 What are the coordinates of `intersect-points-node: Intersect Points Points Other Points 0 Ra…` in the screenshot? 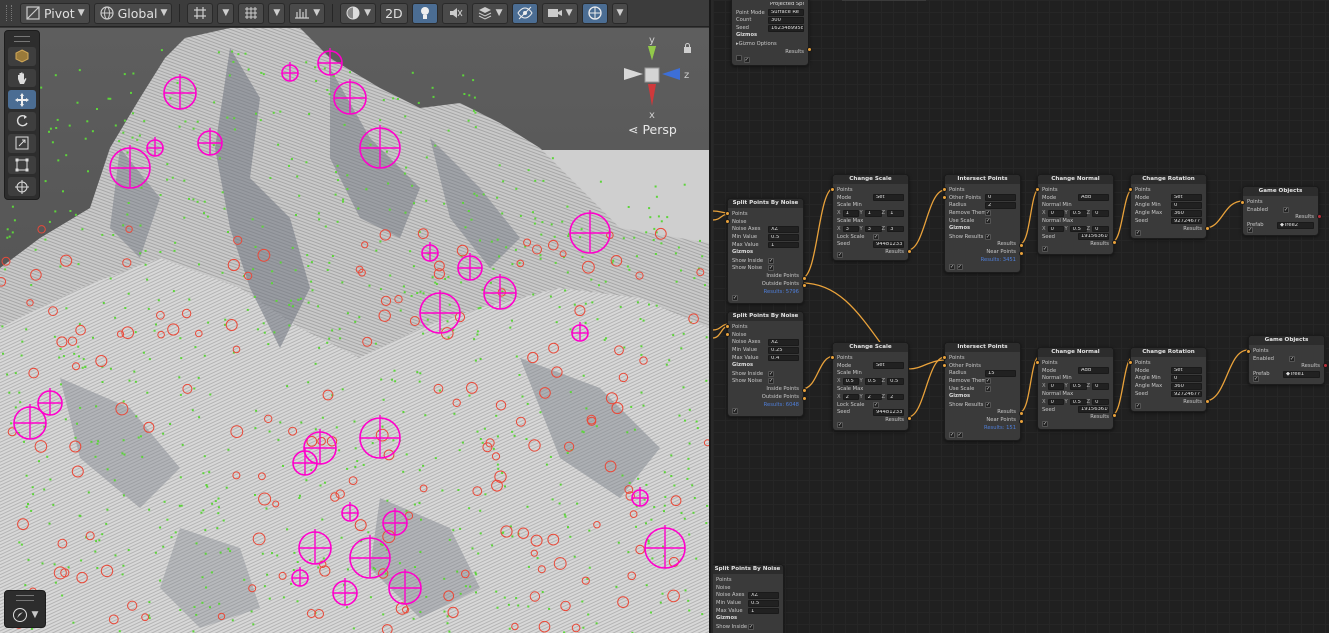 It's located at (983, 223).